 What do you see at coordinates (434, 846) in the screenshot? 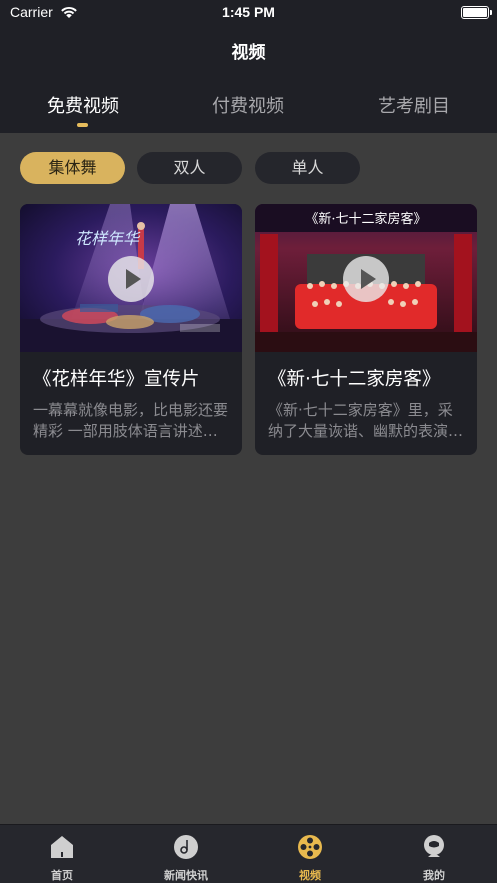
I see `profile-icon` at bounding box center [434, 846].